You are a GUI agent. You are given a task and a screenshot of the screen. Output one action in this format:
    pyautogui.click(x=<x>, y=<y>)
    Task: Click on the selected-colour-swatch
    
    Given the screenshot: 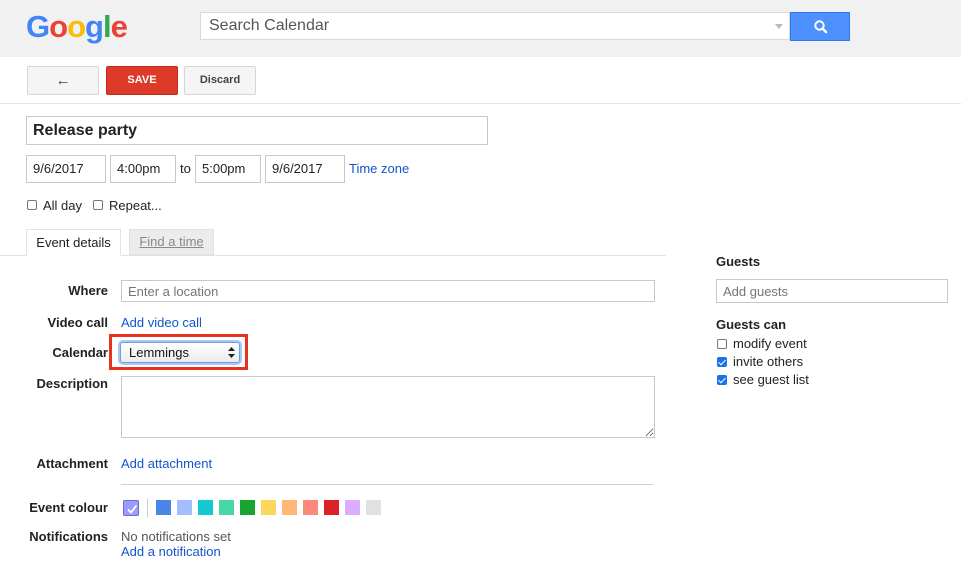 What is the action you would take?
    pyautogui.click(x=131, y=508)
    